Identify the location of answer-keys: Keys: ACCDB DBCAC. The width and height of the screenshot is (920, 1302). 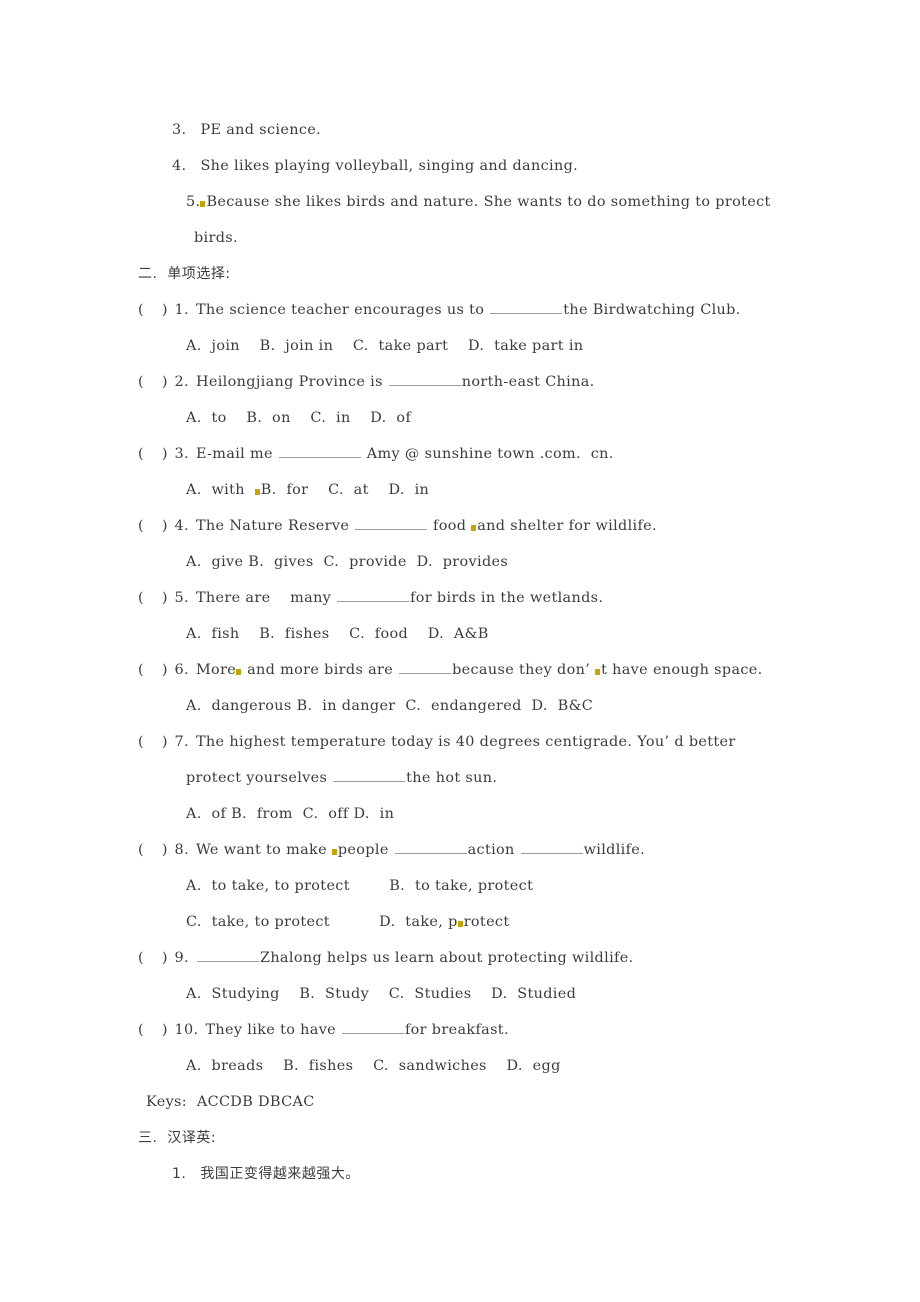
(230, 1102).